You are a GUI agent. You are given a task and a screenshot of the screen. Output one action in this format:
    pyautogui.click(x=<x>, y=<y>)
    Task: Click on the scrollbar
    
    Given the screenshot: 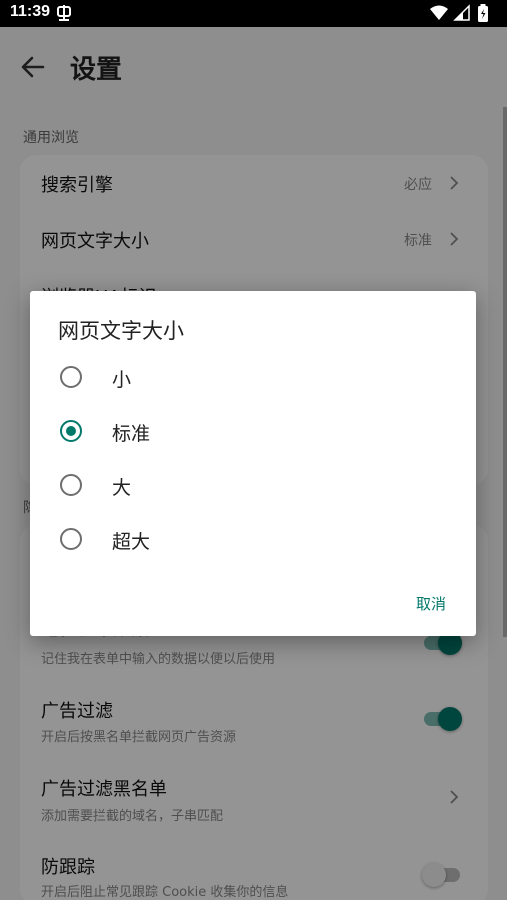 What is the action you would take?
    pyautogui.click(x=505, y=372)
    